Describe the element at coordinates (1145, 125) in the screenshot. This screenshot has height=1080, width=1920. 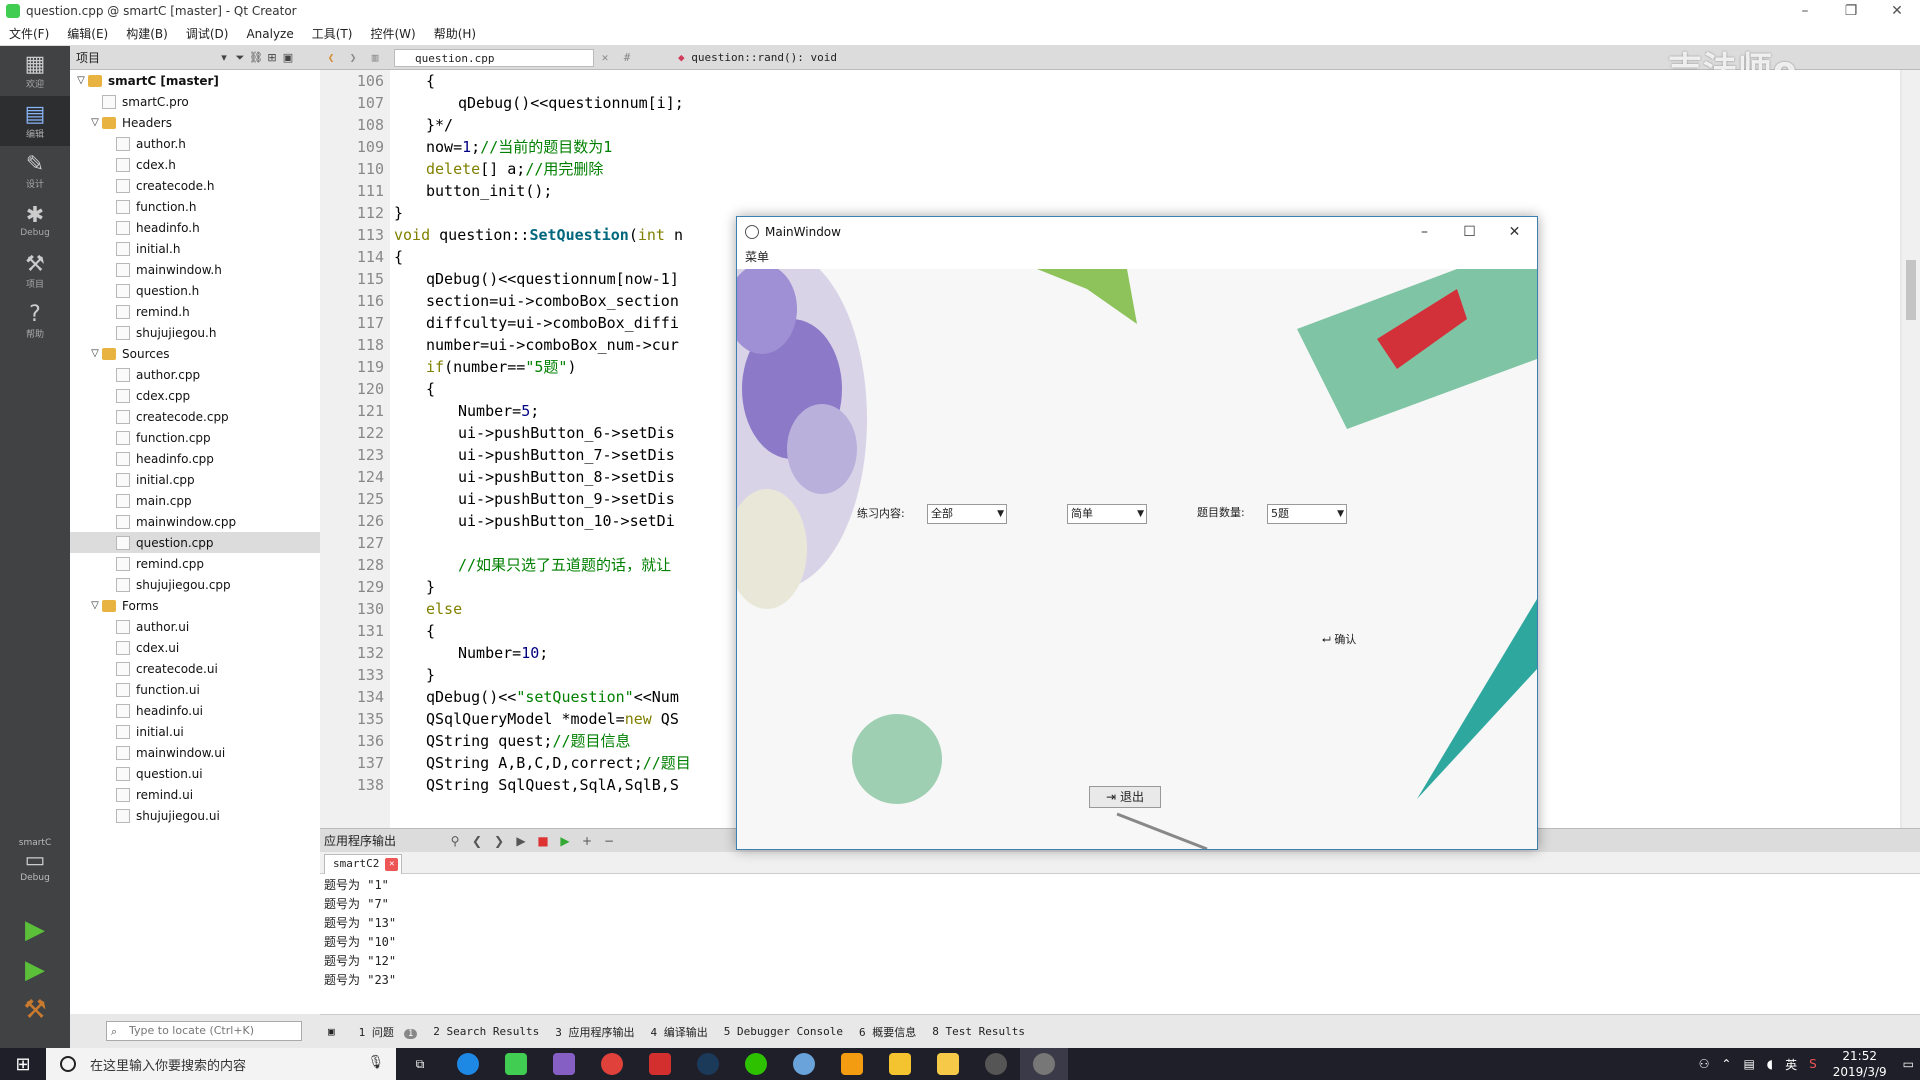
I see `code-line: }*/` at that location.